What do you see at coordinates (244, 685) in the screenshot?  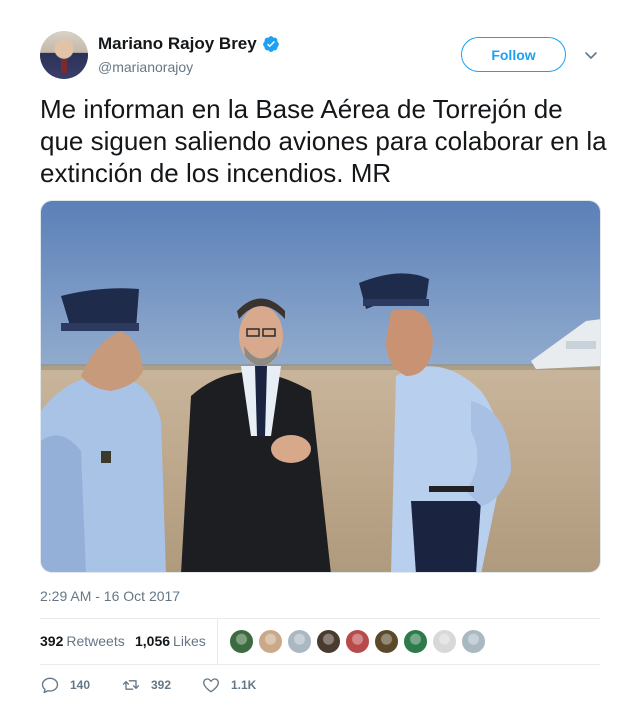 I see `like-count: 1.1K` at bounding box center [244, 685].